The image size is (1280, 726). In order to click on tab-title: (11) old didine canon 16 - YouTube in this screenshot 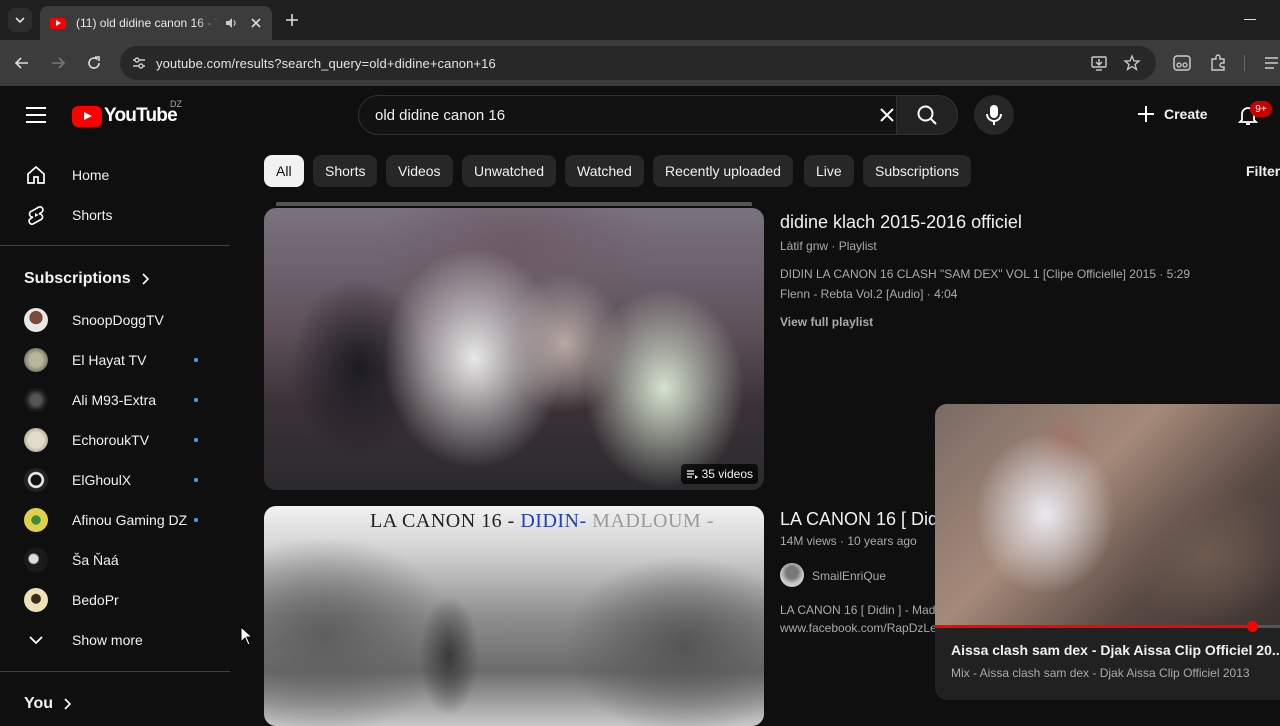, I will do `click(147, 23)`.